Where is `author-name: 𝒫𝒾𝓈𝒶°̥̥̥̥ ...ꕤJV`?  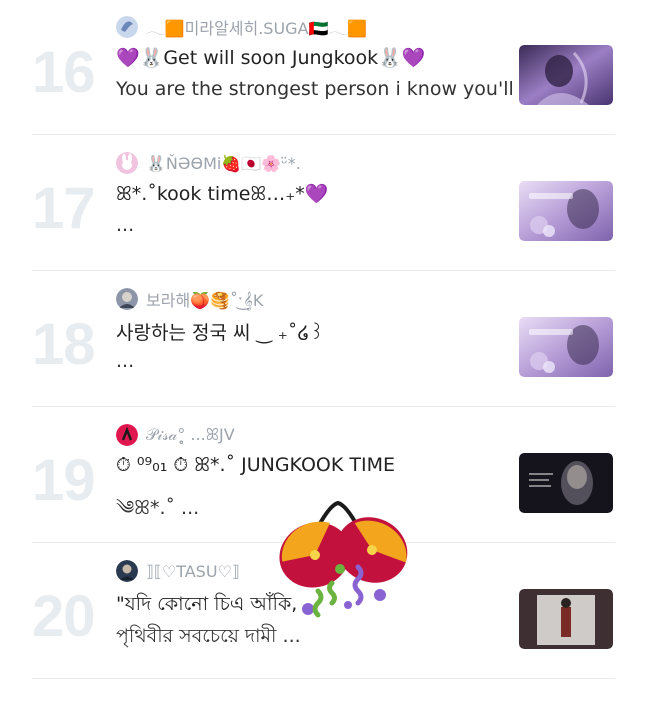
author-name: 𝒫𝒾𝓈𝒶°̥̥̥̥ ...ꕤJV is located at coordinates (190, 434).